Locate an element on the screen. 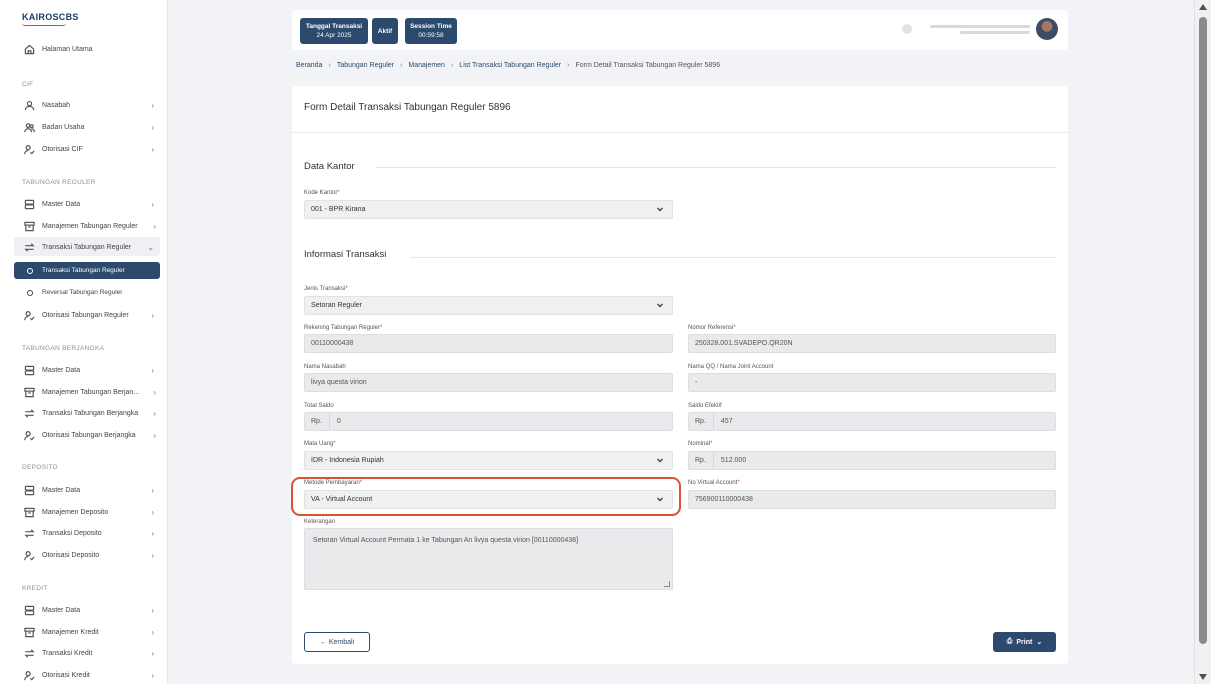  settings-icon is located at coordinates (907, 29).